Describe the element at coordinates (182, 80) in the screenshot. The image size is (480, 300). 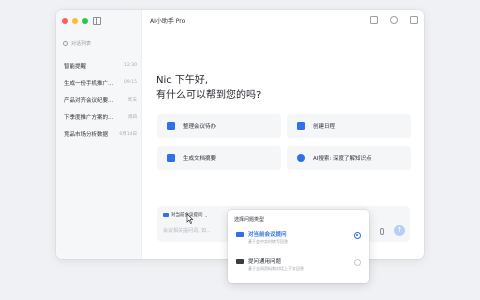
I see `greeting-line-1: Nic 下午好,` at that location.